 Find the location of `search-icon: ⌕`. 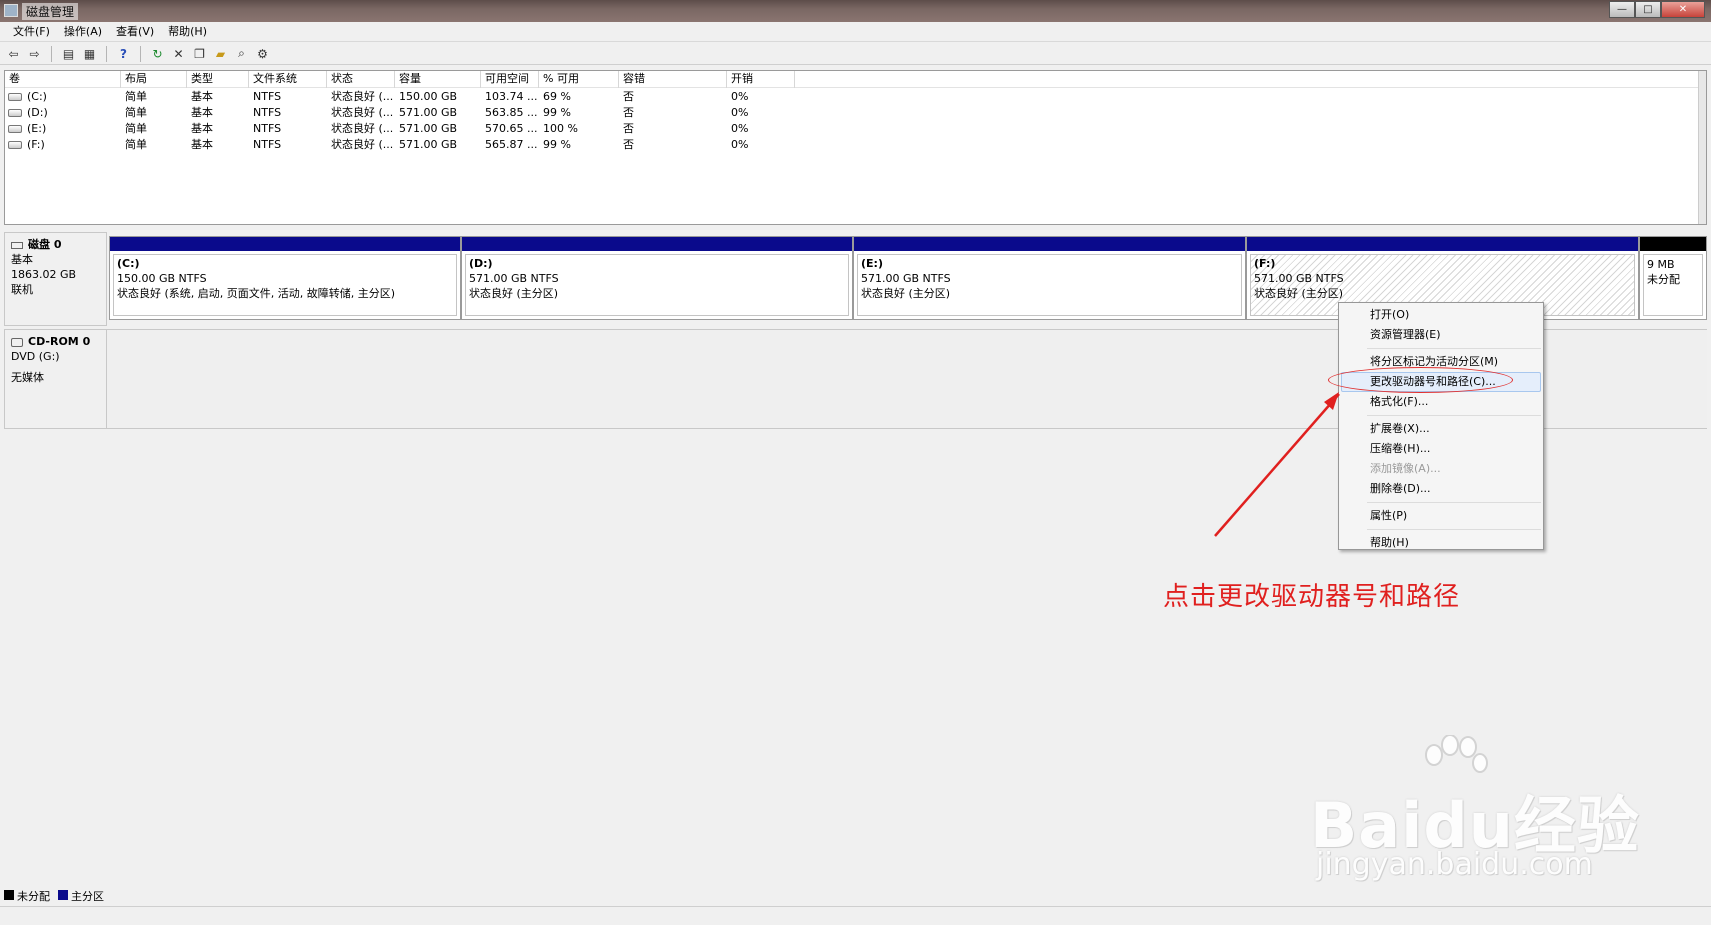

search-icon: ⌕ is located at coordinates (241, 53).